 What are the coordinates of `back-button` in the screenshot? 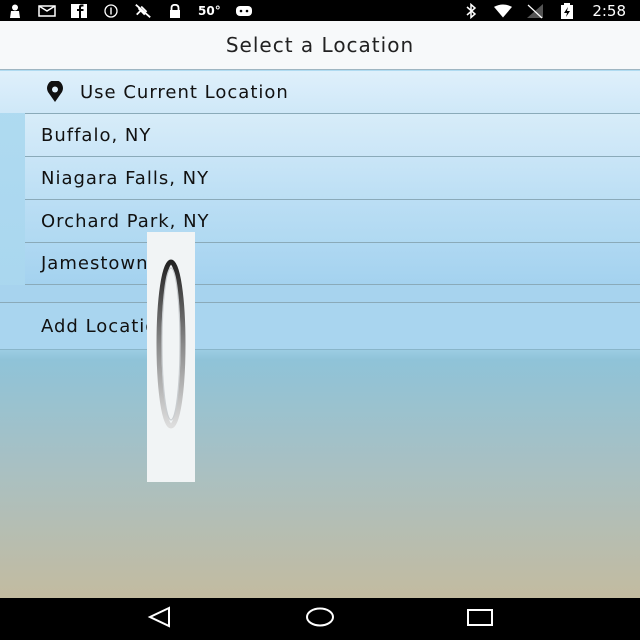 It's located at (160, 619).